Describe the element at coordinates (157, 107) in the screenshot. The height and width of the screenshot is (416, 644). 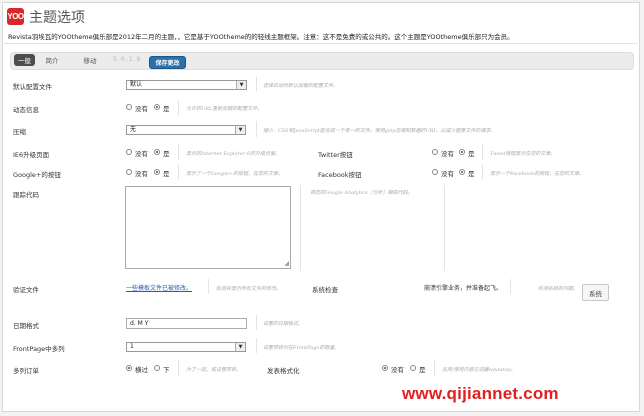
I see `dynamic-yes-radio` at that location.